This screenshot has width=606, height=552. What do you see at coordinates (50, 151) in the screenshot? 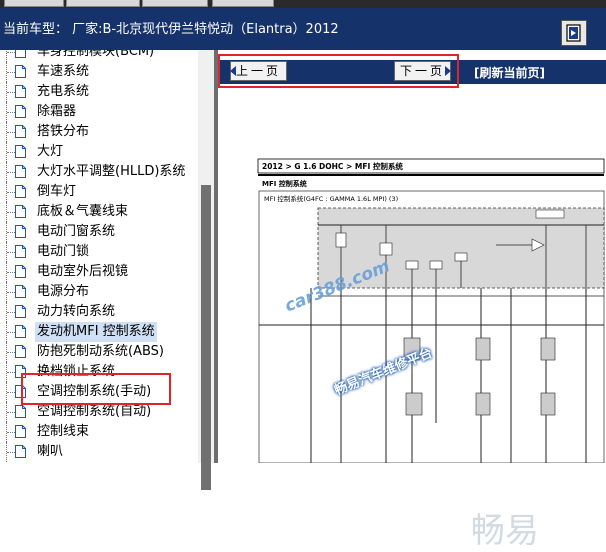
I see `tree-item-label: 大灯` at bounding box center [50, 151].